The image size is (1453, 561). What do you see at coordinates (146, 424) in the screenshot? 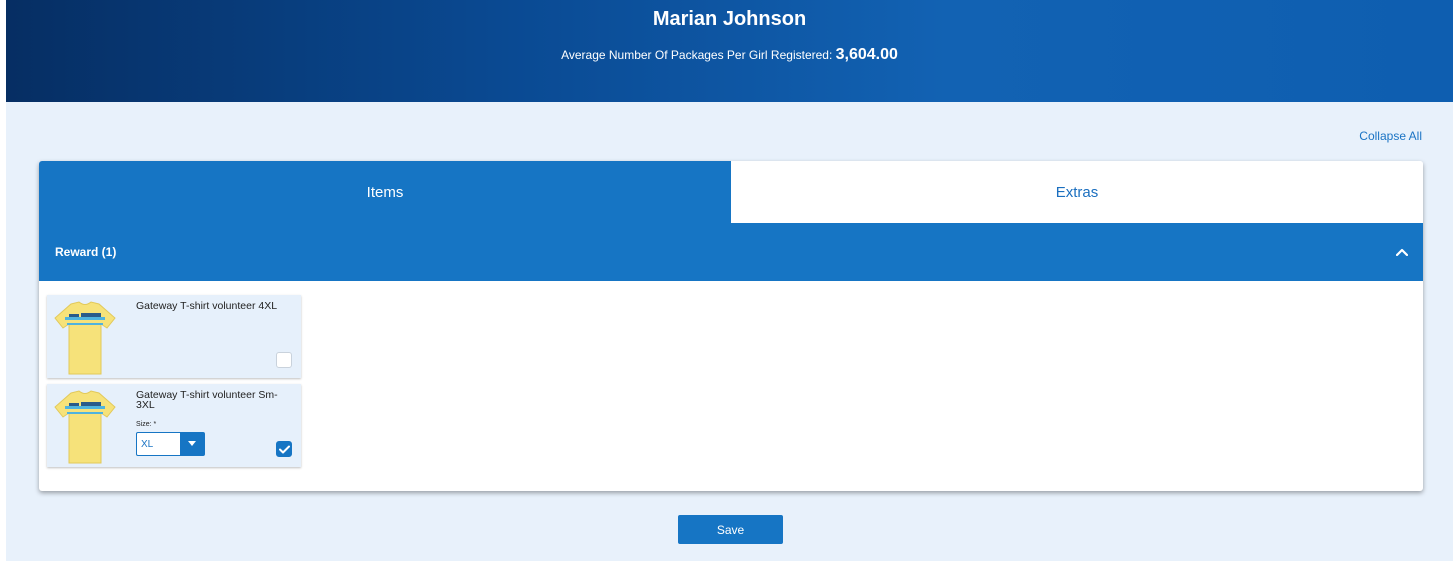
I see `size-label: Size: *` at bounding box center [146, 424].